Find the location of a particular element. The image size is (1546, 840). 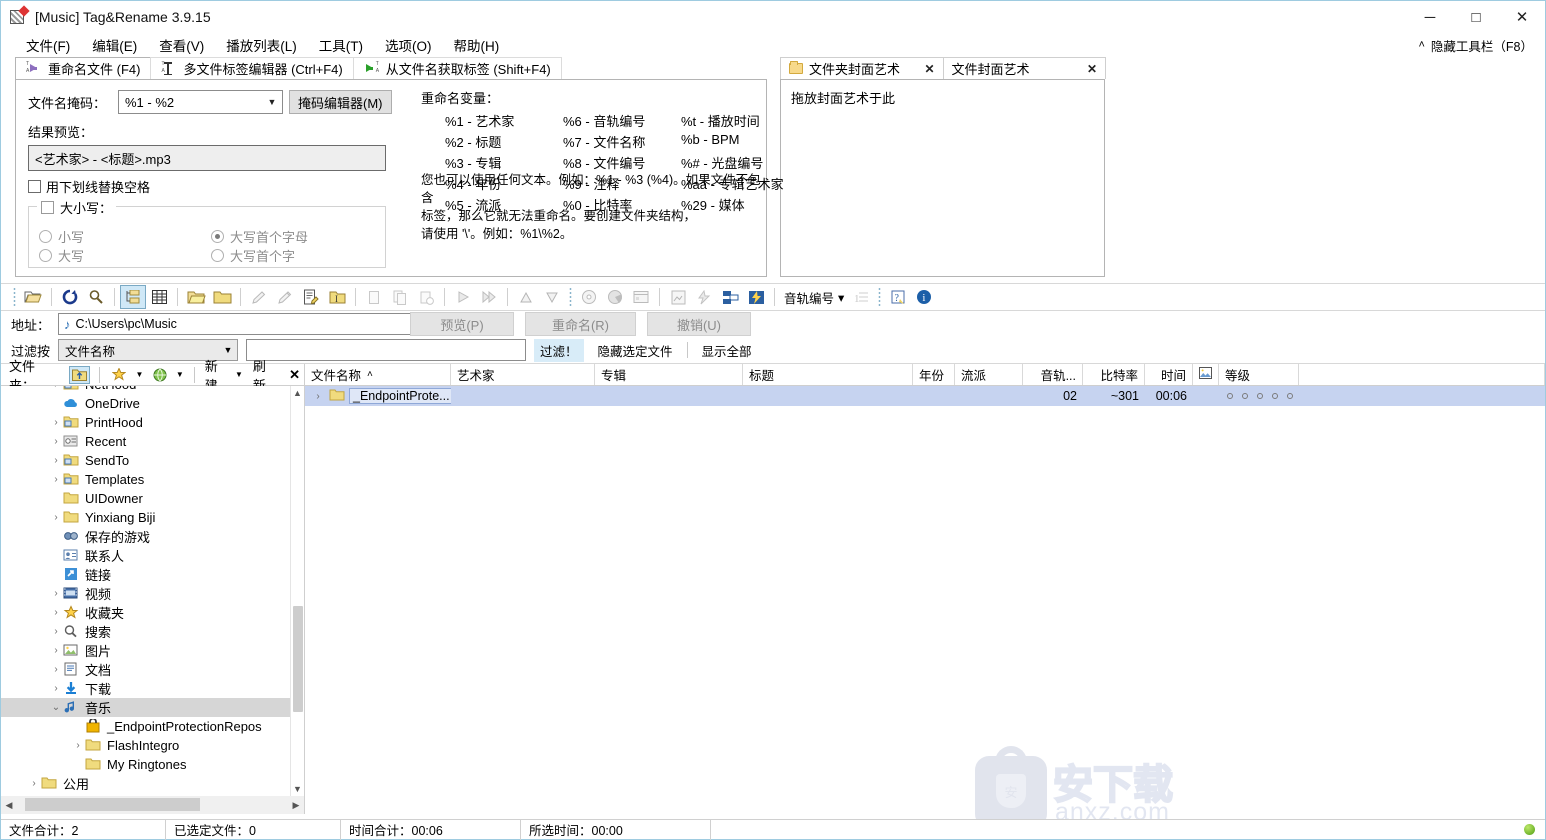

menu-playlist: 播放列表(L) is located at coordinates (261, 45).